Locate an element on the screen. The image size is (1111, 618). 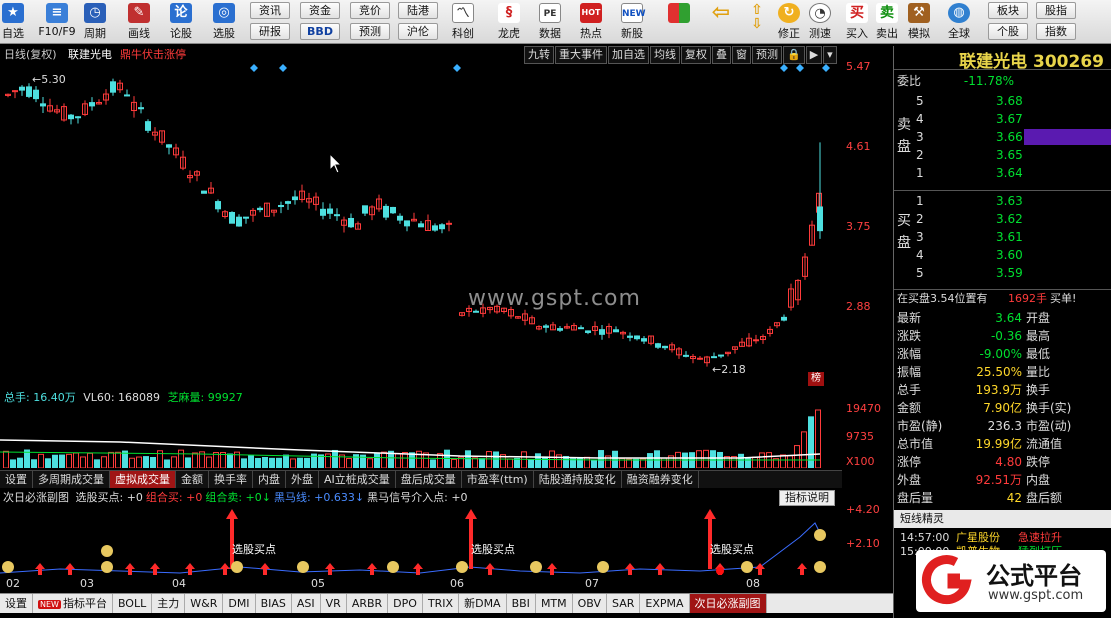
indicator-tab: 设置 is located at coordinates (16, 603).